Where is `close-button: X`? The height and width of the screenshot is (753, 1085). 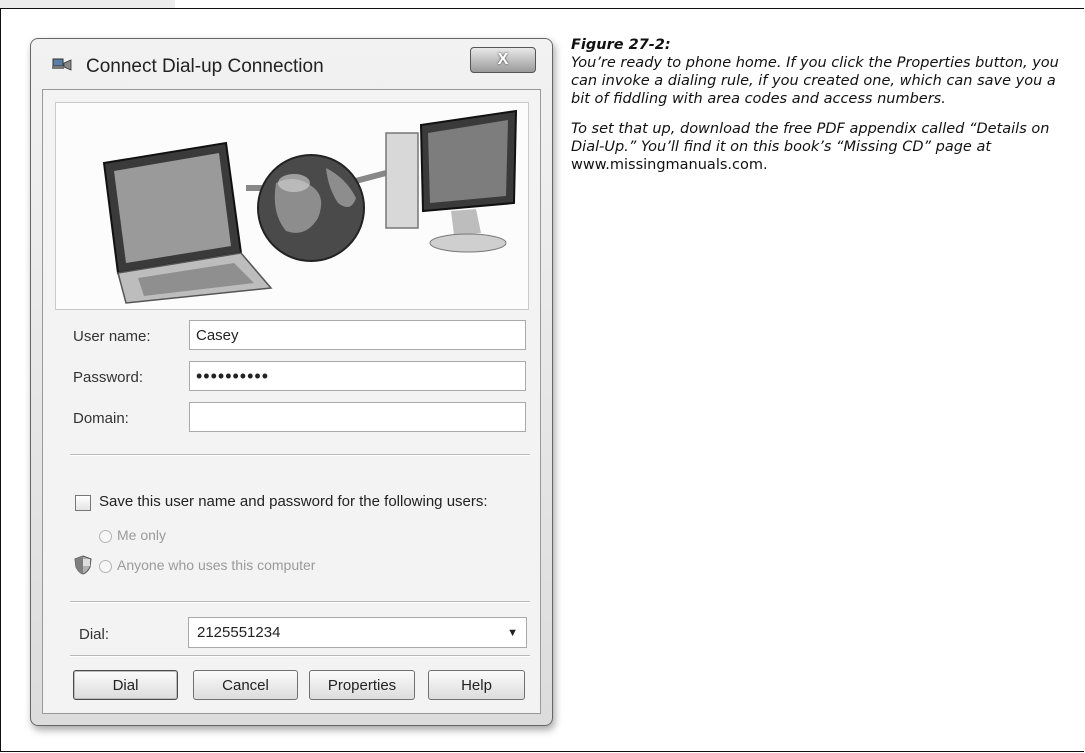 close-button: X is located at coordinates (503, 60).